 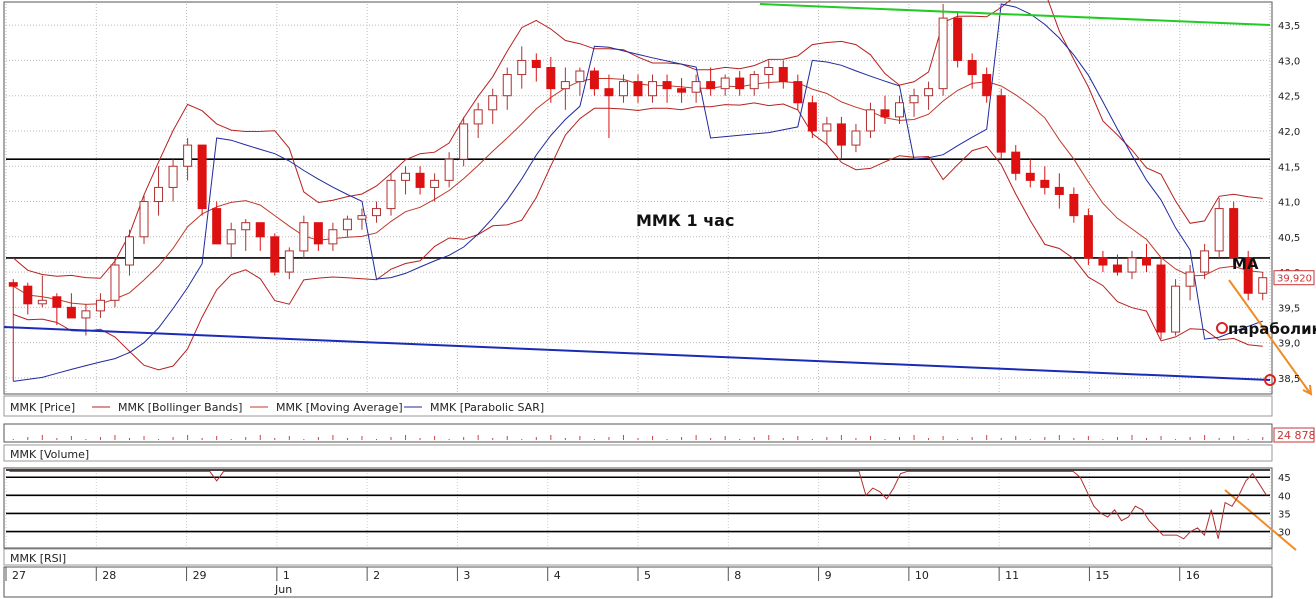 I want to click on x-tick-label: 29, so click(x=200, y=575).